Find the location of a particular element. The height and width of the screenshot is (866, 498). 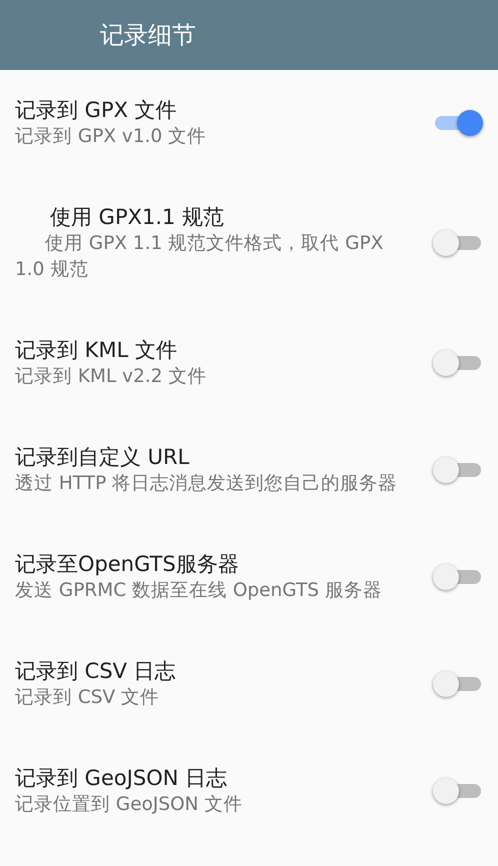

setting-title: 使用 GPX1.1 规范 is located at coordinates (137, 217).